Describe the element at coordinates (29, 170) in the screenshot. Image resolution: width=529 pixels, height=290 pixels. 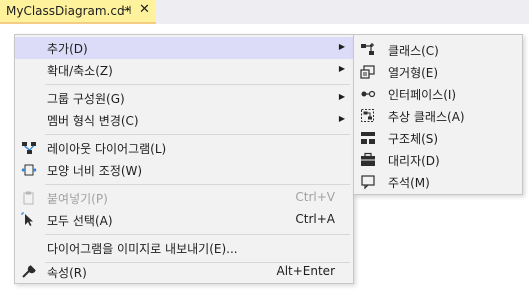
I see `adjust-width-icon` at that location.